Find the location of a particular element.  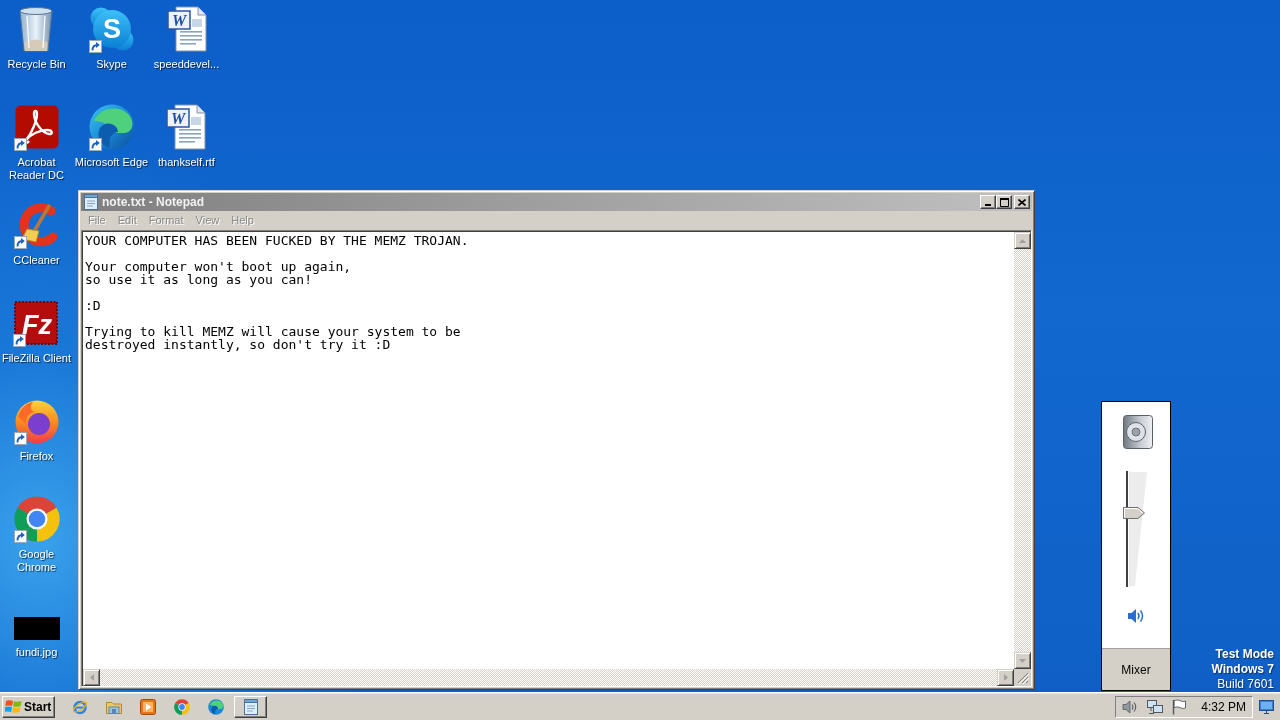

maximize-icon is located at coordinates (1004, 202).